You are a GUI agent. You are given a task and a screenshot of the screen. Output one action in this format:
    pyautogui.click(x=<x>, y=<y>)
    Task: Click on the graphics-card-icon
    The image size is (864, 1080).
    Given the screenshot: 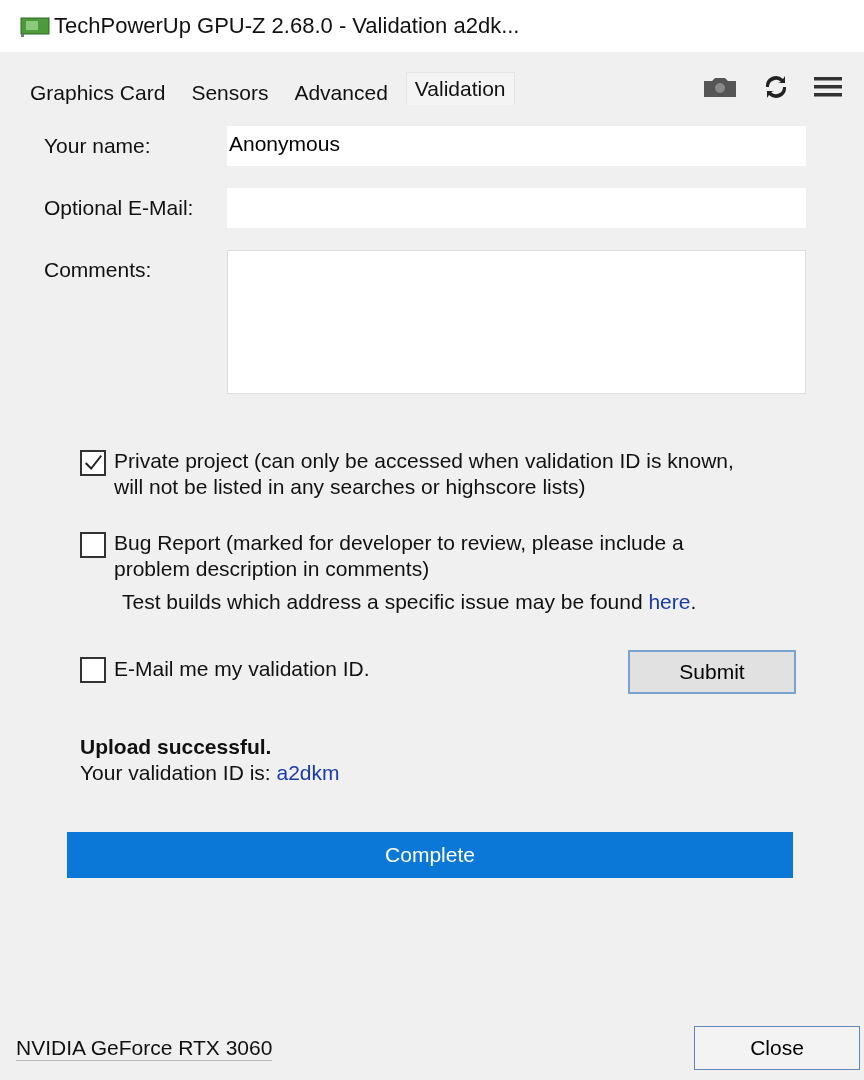 What is the action you would take?
    pyautogui.click(x=35, y=26)
    